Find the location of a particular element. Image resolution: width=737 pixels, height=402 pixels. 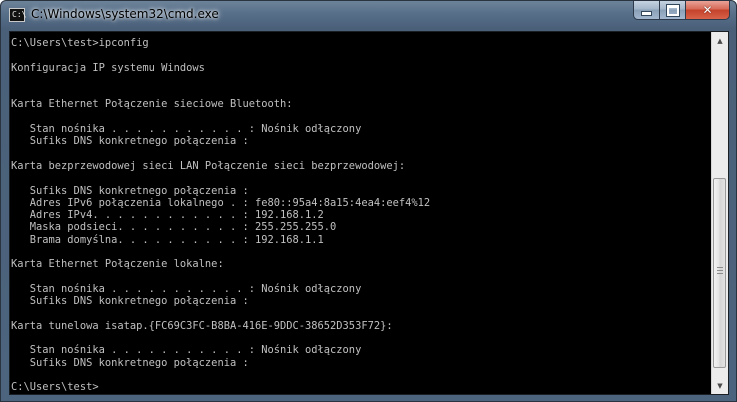

caption-buttons: ✕ is located at coordinates (681, 11).